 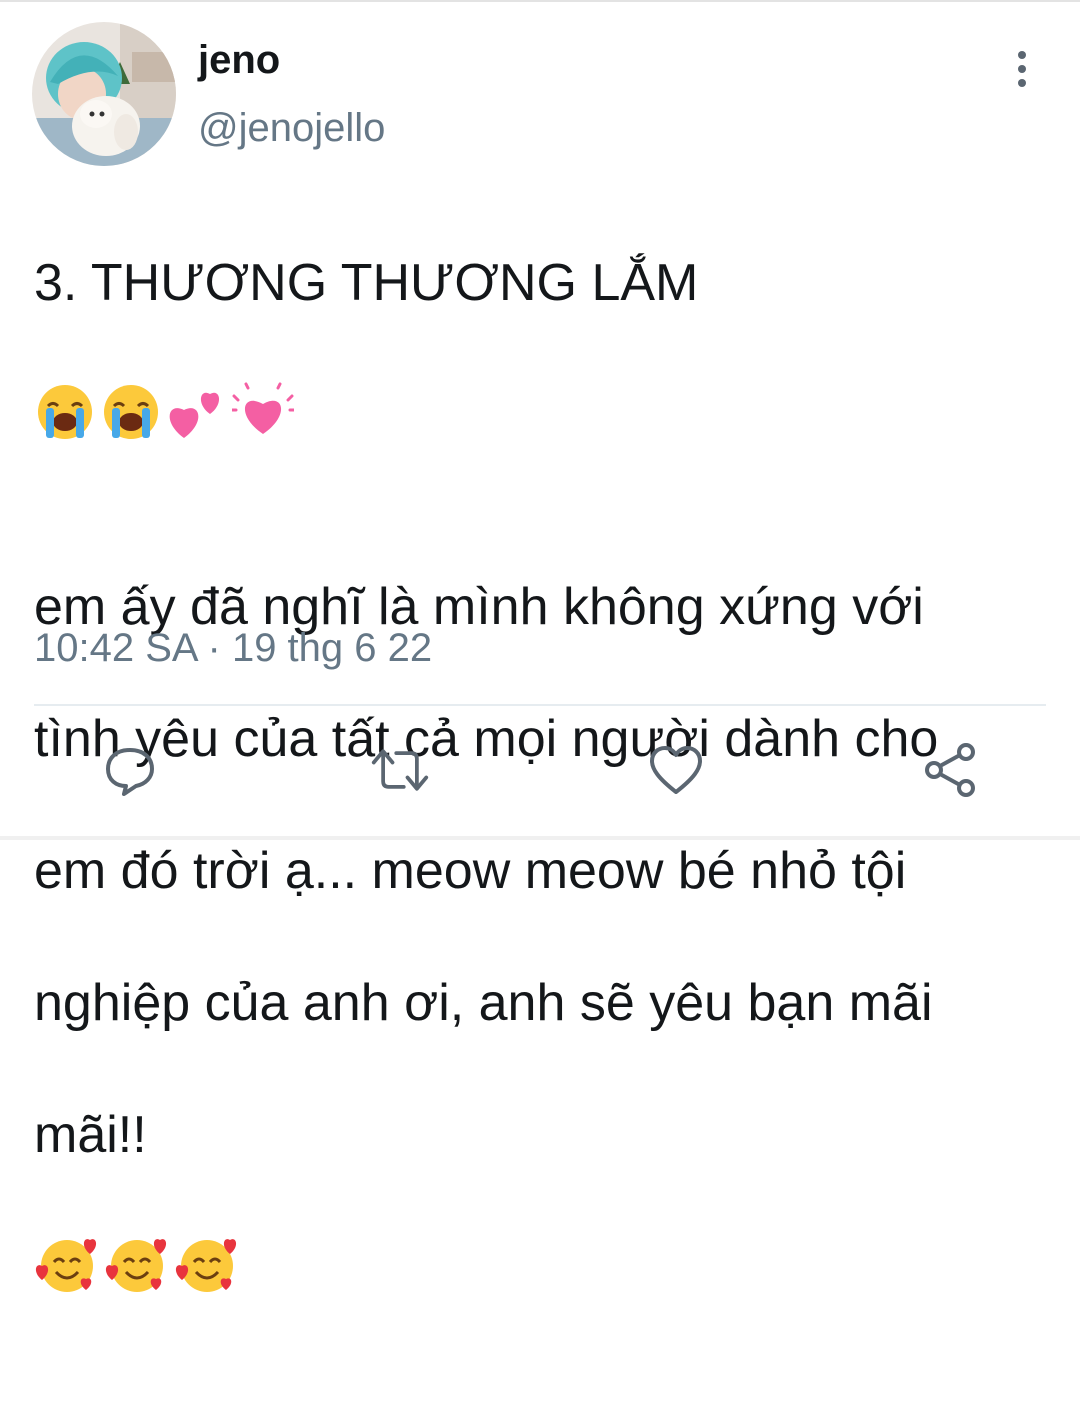 What do you see at coordinates (470, 871) in the screenshot?
I see `tweet-line: em đó trời ạ... meow meow bé nhỏ tội` at bounding box center [470, 871].